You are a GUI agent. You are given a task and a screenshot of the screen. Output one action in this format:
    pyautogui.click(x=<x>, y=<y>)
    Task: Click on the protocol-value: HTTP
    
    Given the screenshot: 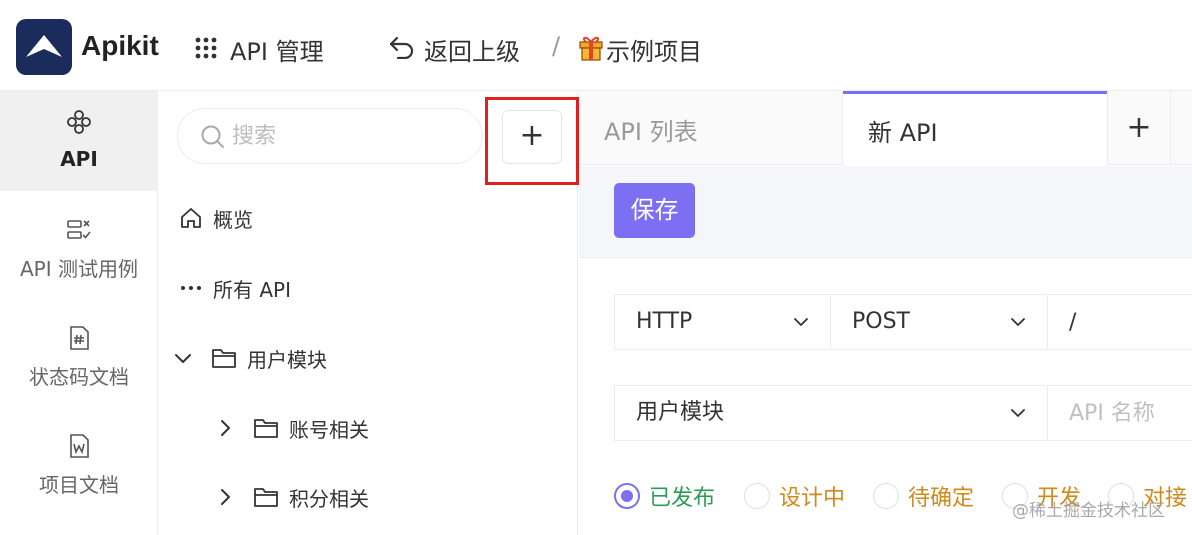 What is the action you would take?
    pyautogui.click(x=664, y=321)
    